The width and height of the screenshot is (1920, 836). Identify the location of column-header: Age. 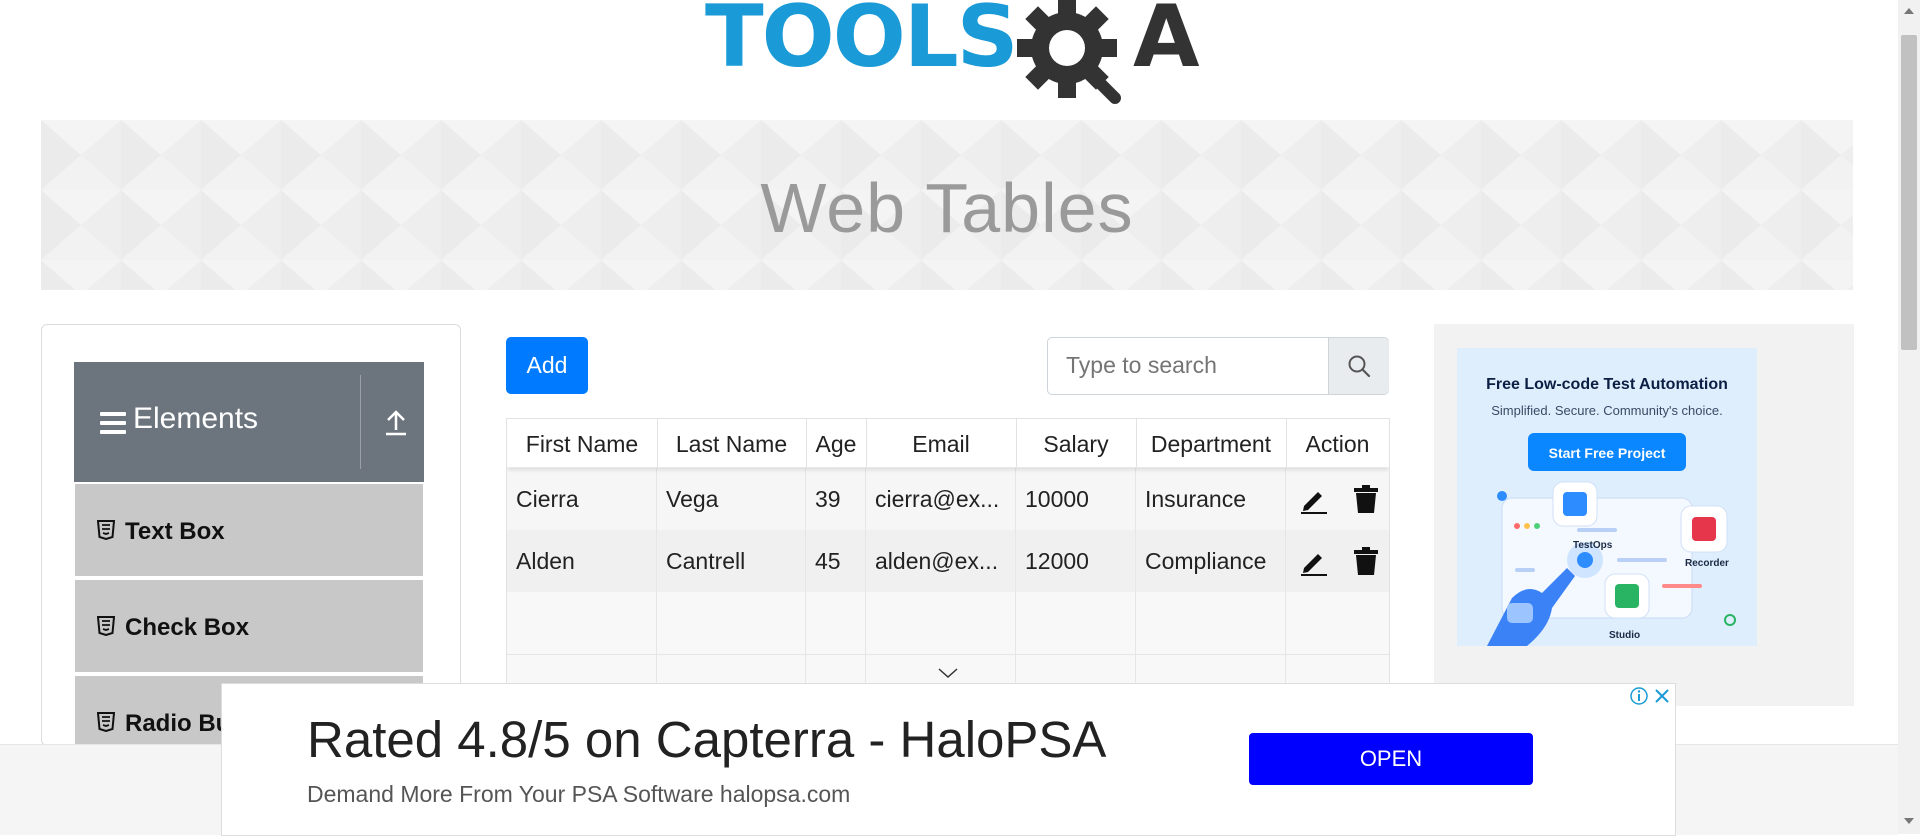
(836, 443).